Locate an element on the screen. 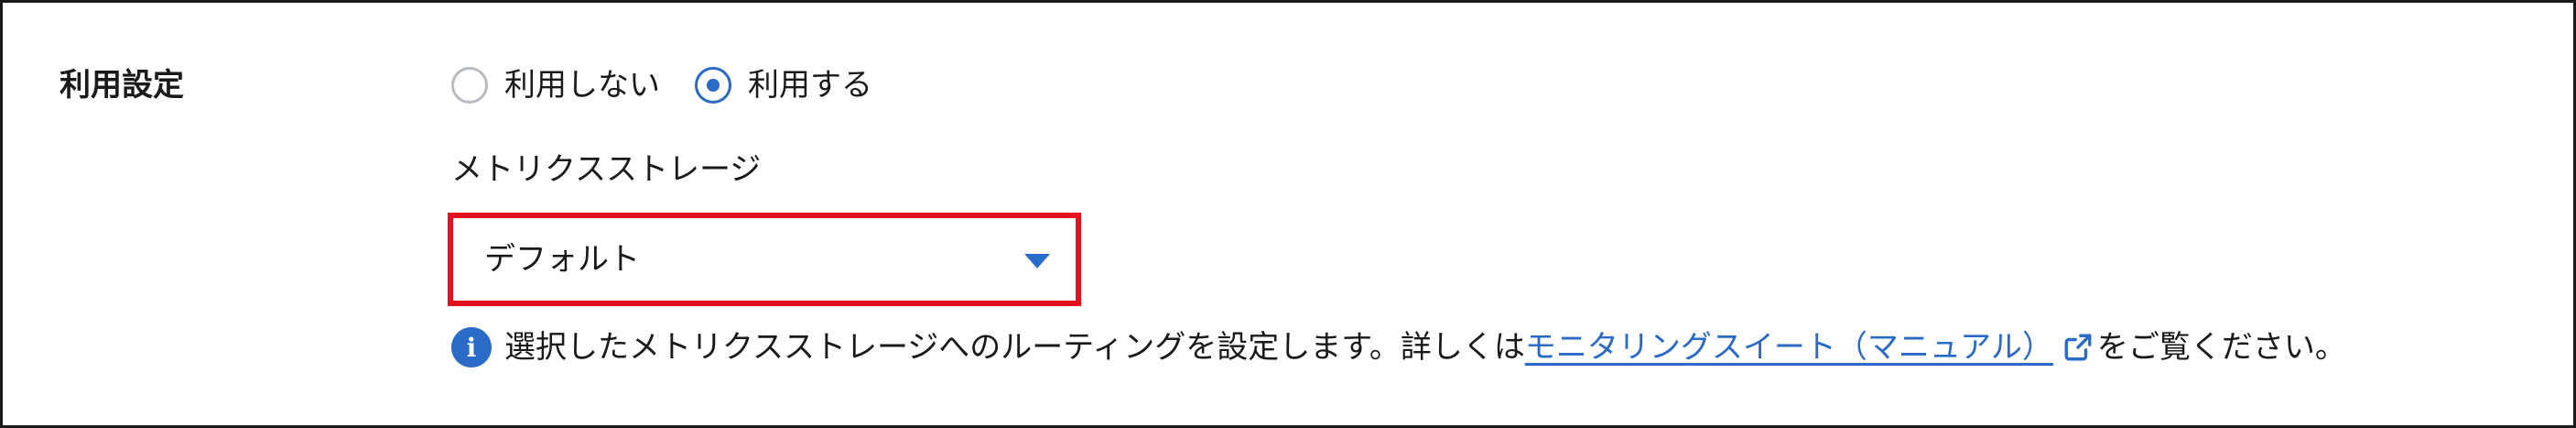  section-label: 利用設定 is located at coordinates (122, 86).